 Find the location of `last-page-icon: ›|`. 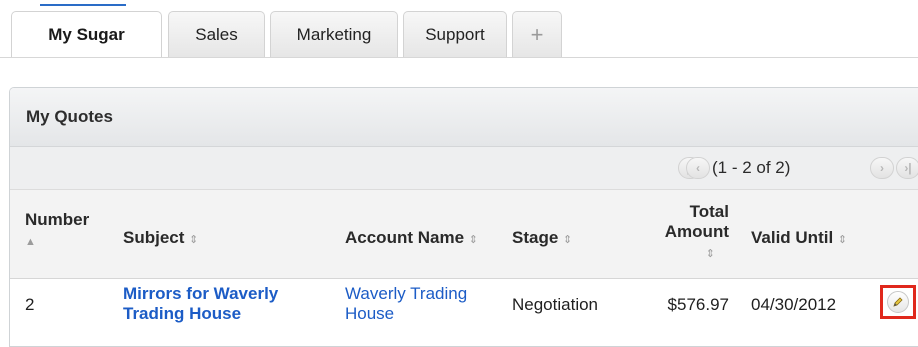

last-page-icon: ›| is located at coordinates (907, 168).